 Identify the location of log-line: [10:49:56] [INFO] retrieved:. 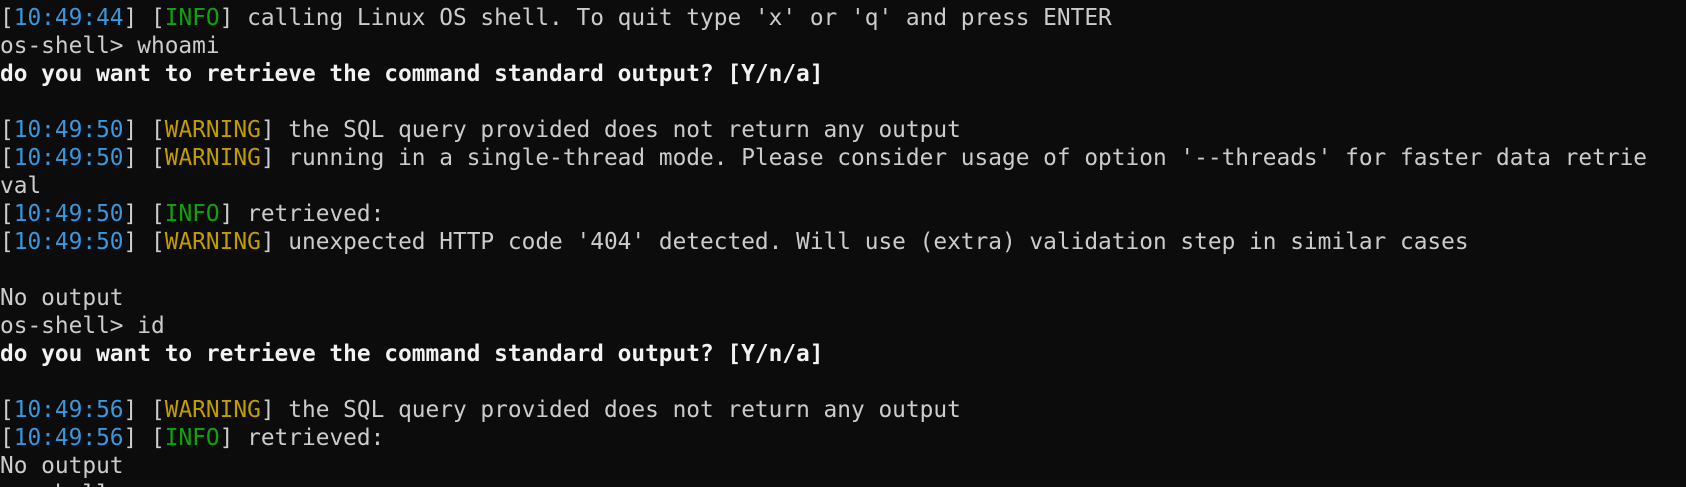
(192, 438).